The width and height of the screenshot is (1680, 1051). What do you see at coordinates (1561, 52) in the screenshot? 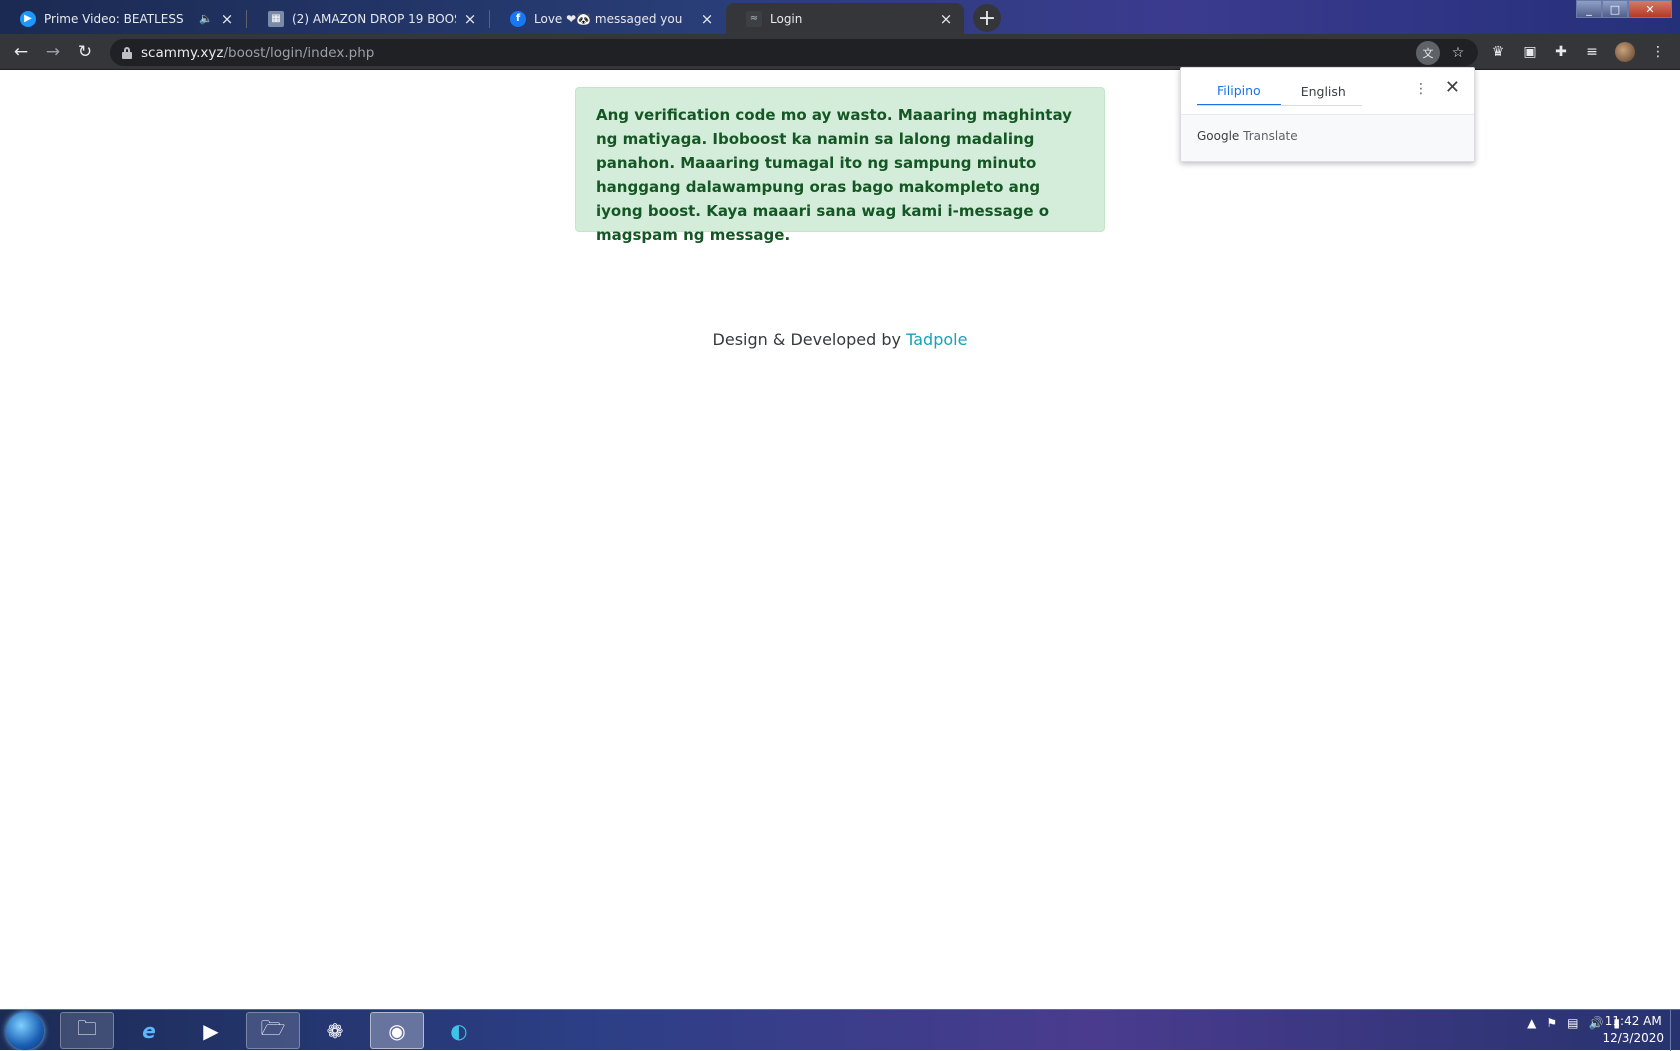
I see `extensions-puzzle-icon: ✚` at bounding box center [1561, 52].